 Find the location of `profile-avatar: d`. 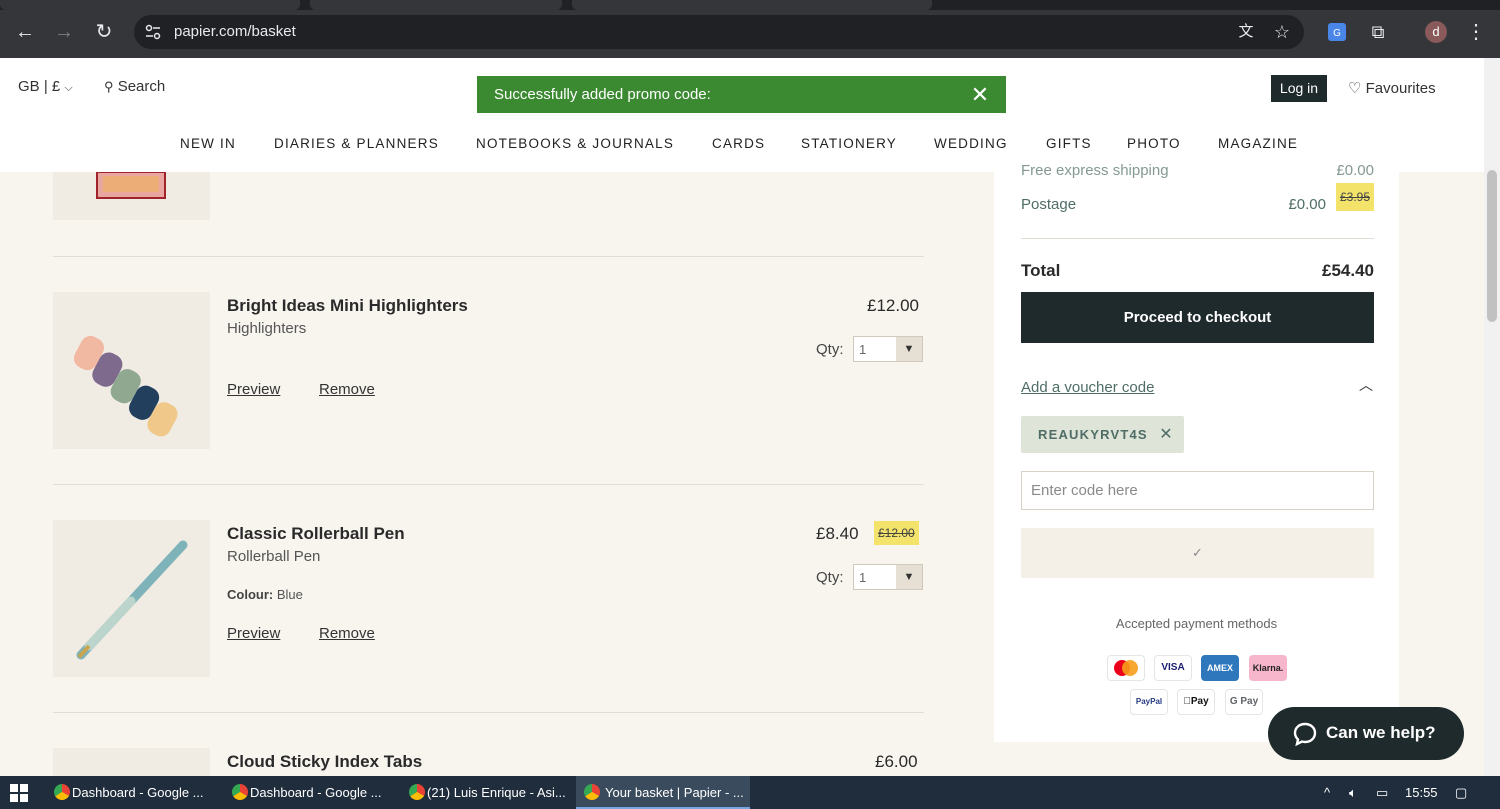

profile-avatar: d is located at coordinates (1436, 32).